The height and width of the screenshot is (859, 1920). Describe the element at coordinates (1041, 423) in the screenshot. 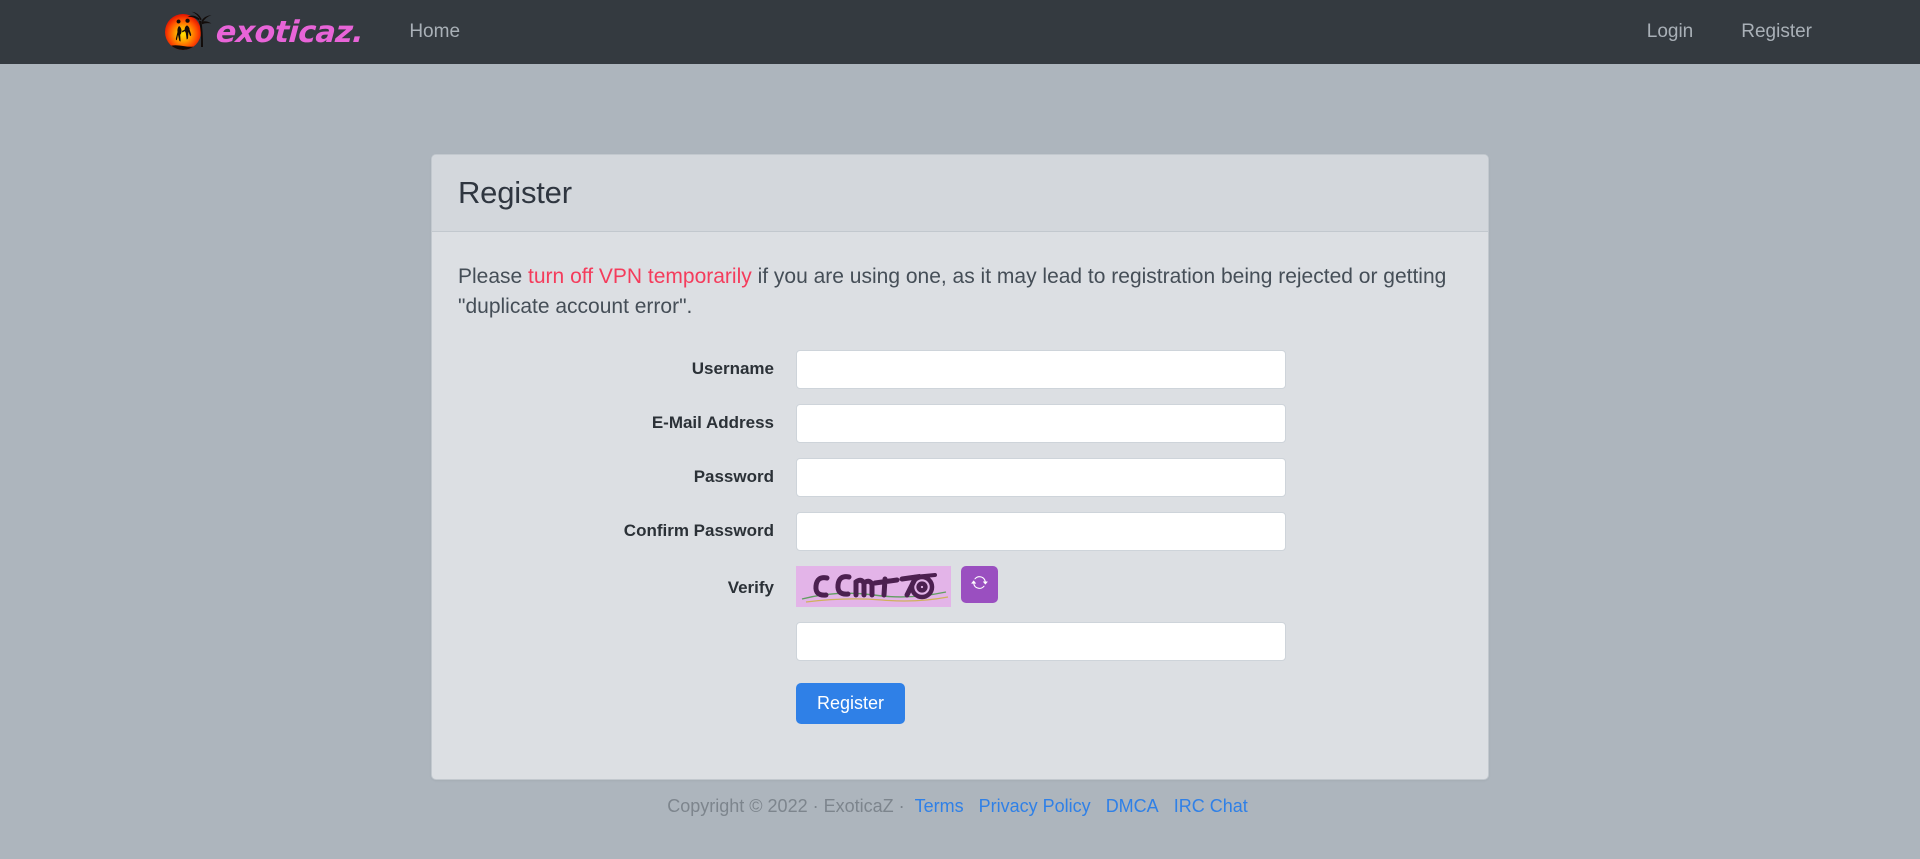

I see `email-input` at that location.